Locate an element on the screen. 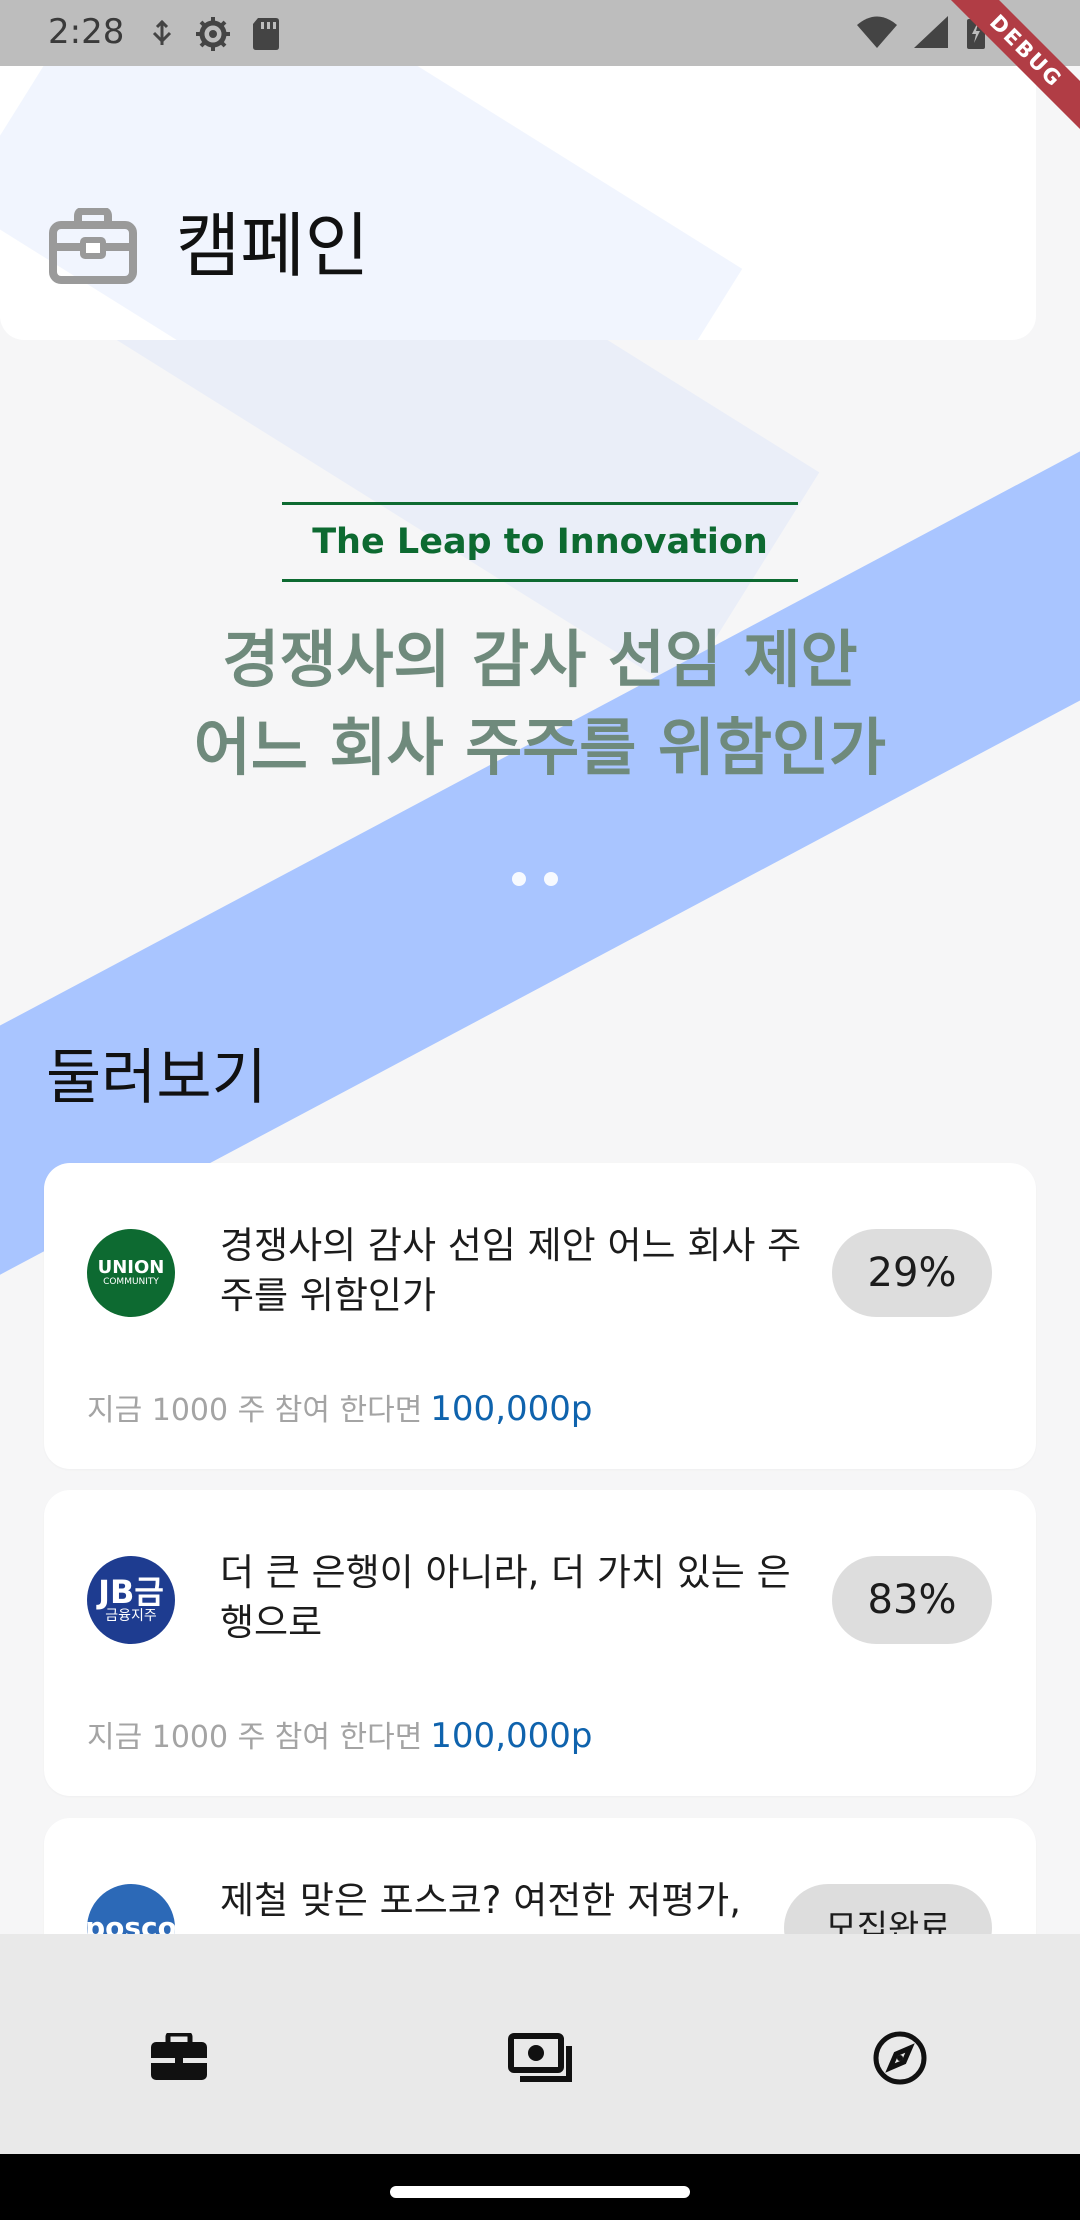 This screenshot has height=2220, width=1080. logo-text: JB금 is located at coordinates (131, 1592).